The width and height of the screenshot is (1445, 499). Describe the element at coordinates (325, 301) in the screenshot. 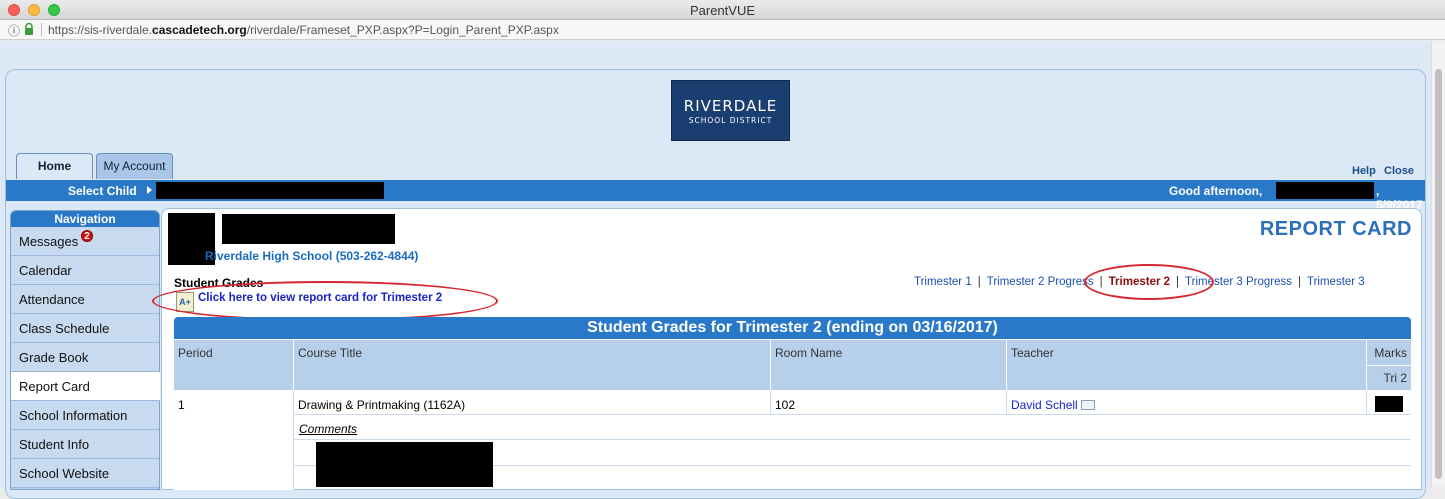

I see `annotation-oval-report-link` at that location.